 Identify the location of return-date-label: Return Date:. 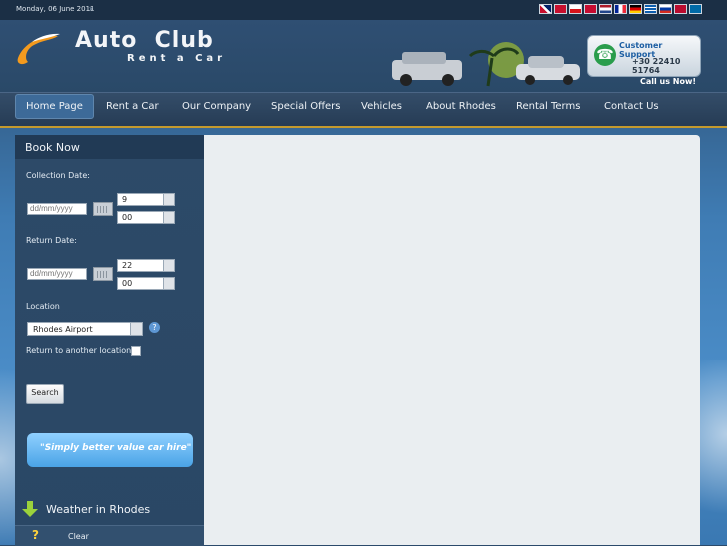
(51, 240).